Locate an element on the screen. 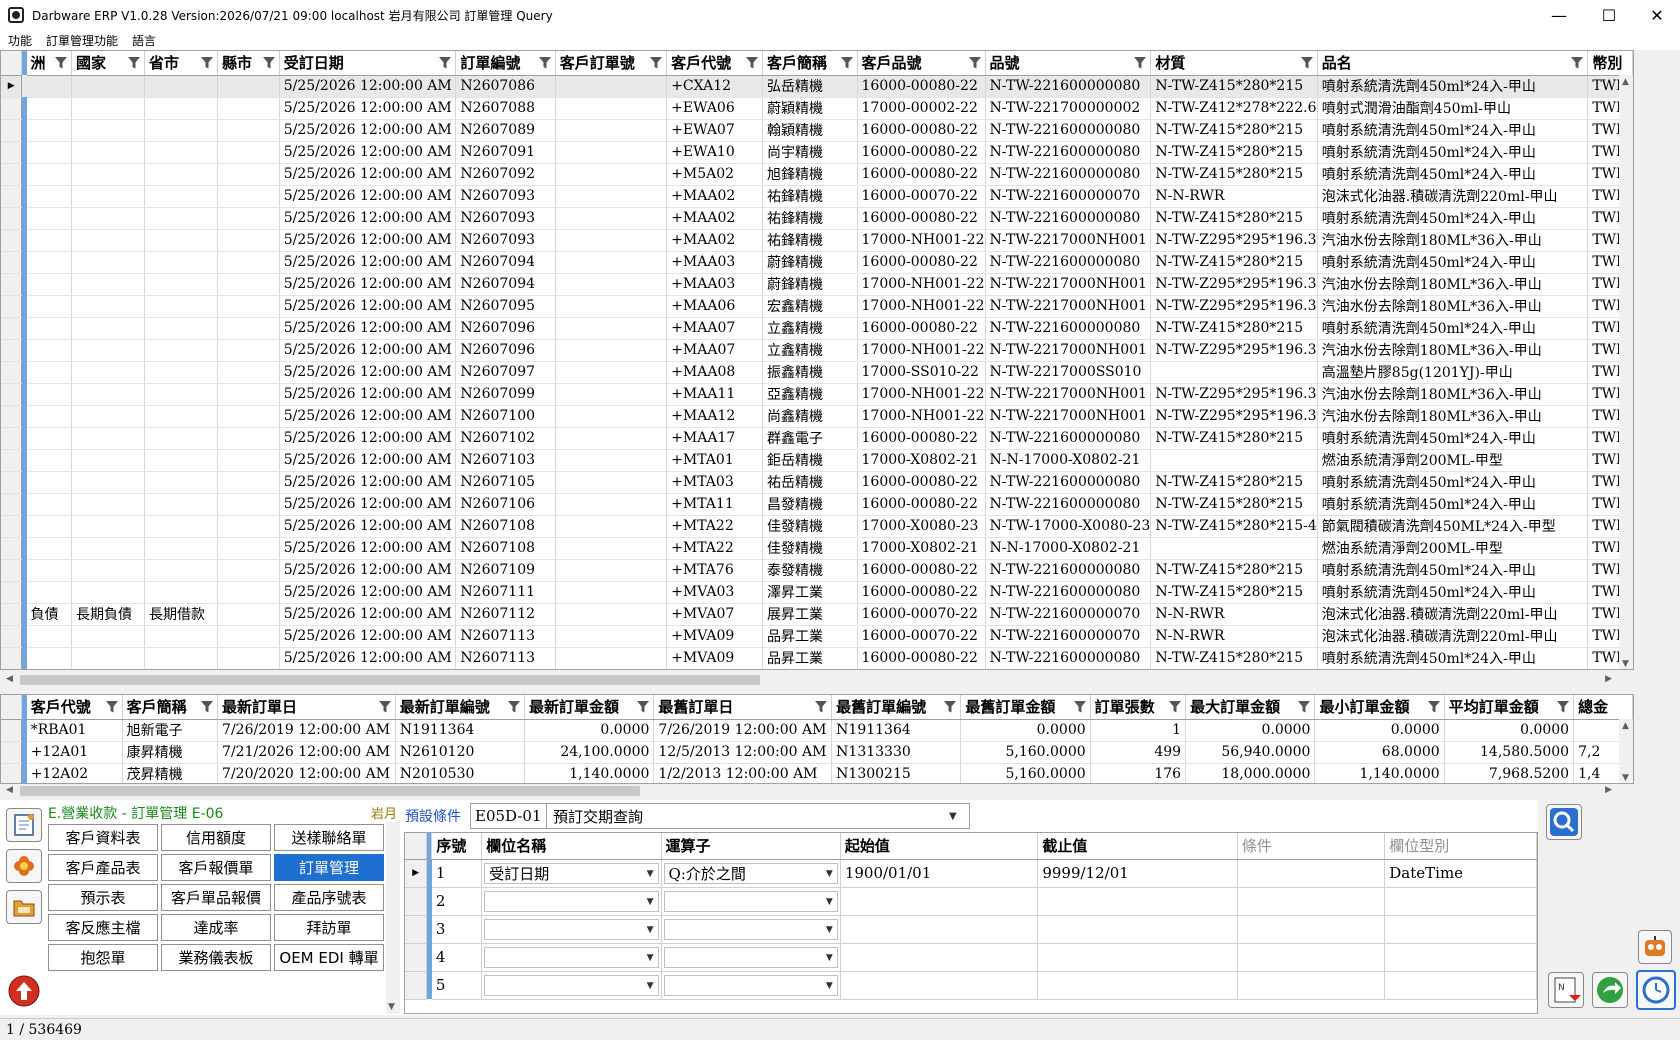  module-button: 抱怨單 is located at coordinates (103, 957).